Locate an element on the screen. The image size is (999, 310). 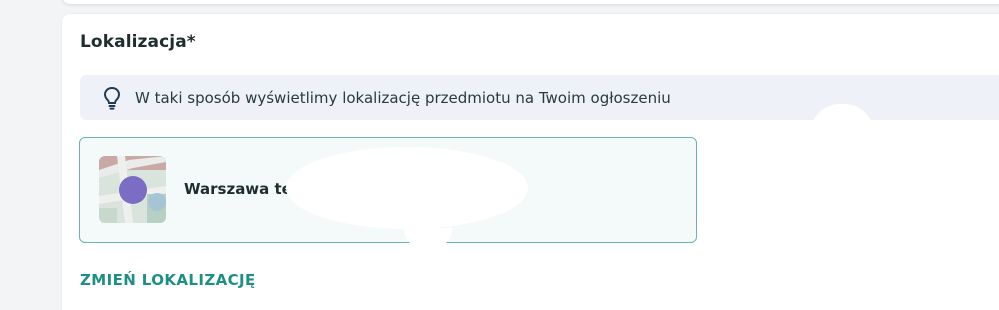
lightbulb-icon is located at coordinates (112, 98).